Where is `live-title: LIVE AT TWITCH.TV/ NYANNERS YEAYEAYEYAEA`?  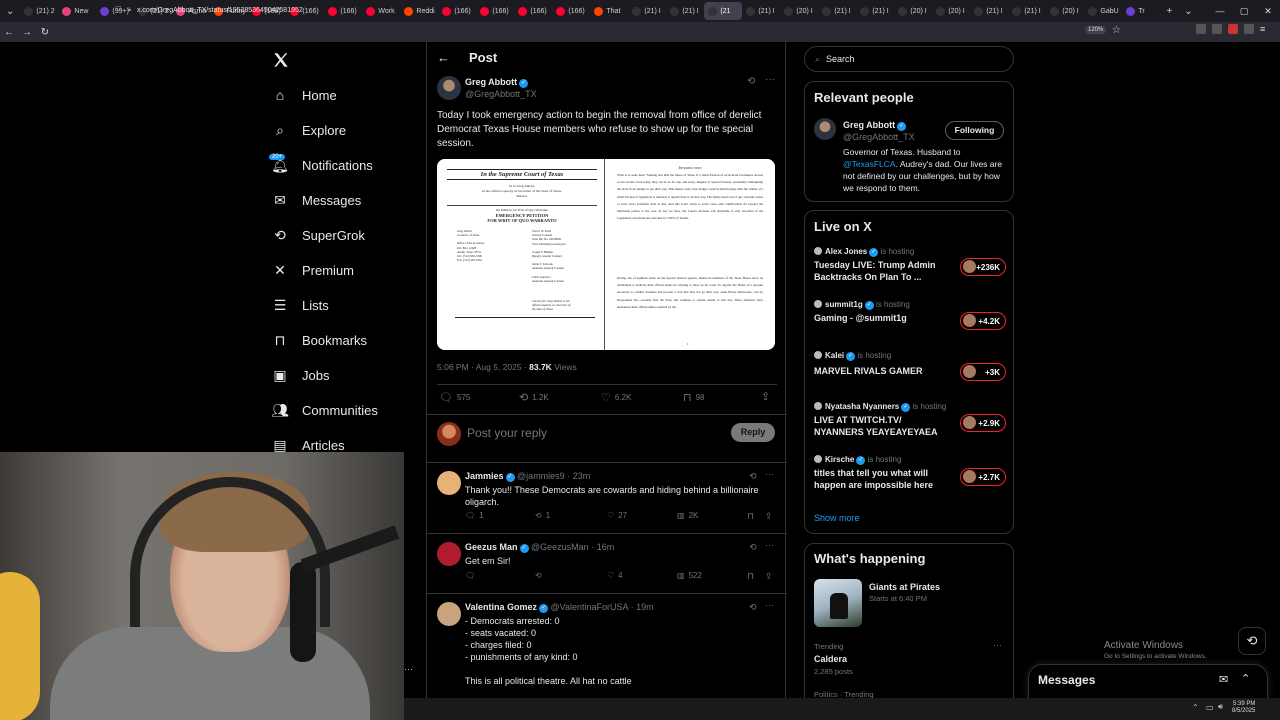 live-title: LIVE AT TWITCH.TV/ NYANNERS YEAYEAYEYAEA is located at coordinates (879, 426).